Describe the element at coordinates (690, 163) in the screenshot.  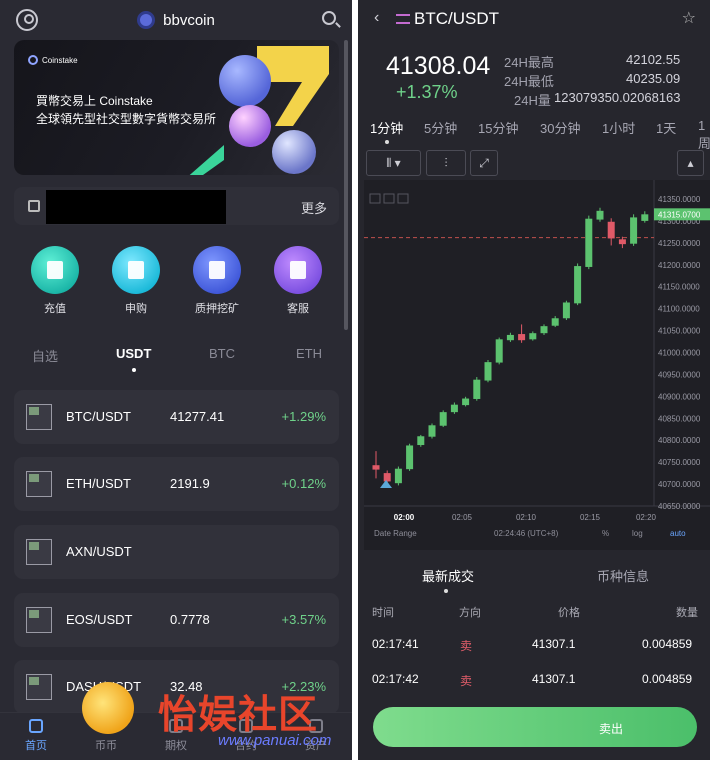
I see `collapse-button: ▴` at that location.